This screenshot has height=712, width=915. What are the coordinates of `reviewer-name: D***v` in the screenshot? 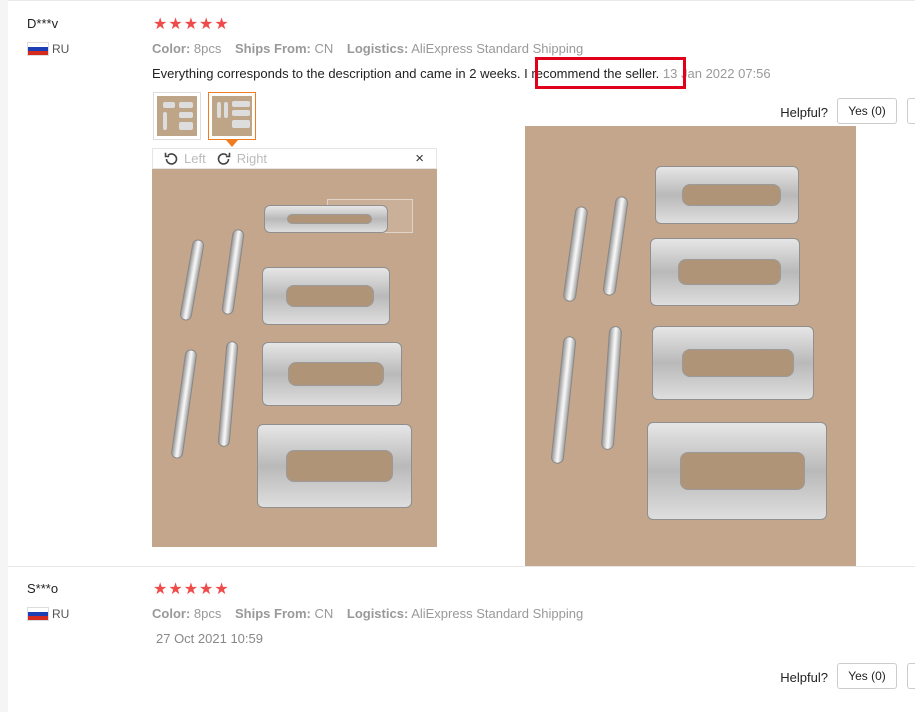 It's located at (43, 23).